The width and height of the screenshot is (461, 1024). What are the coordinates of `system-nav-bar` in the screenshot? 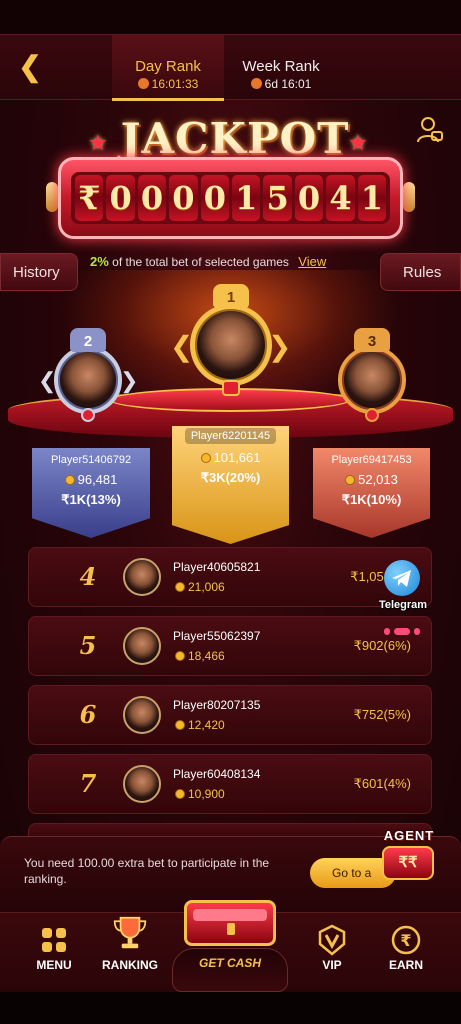 It's located at (230, 1008).